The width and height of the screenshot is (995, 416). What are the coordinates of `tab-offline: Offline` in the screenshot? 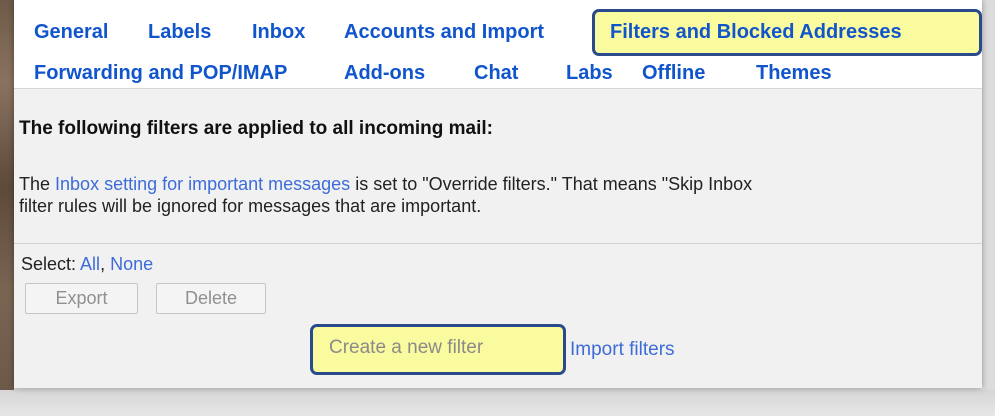 It's located at (673, 73).